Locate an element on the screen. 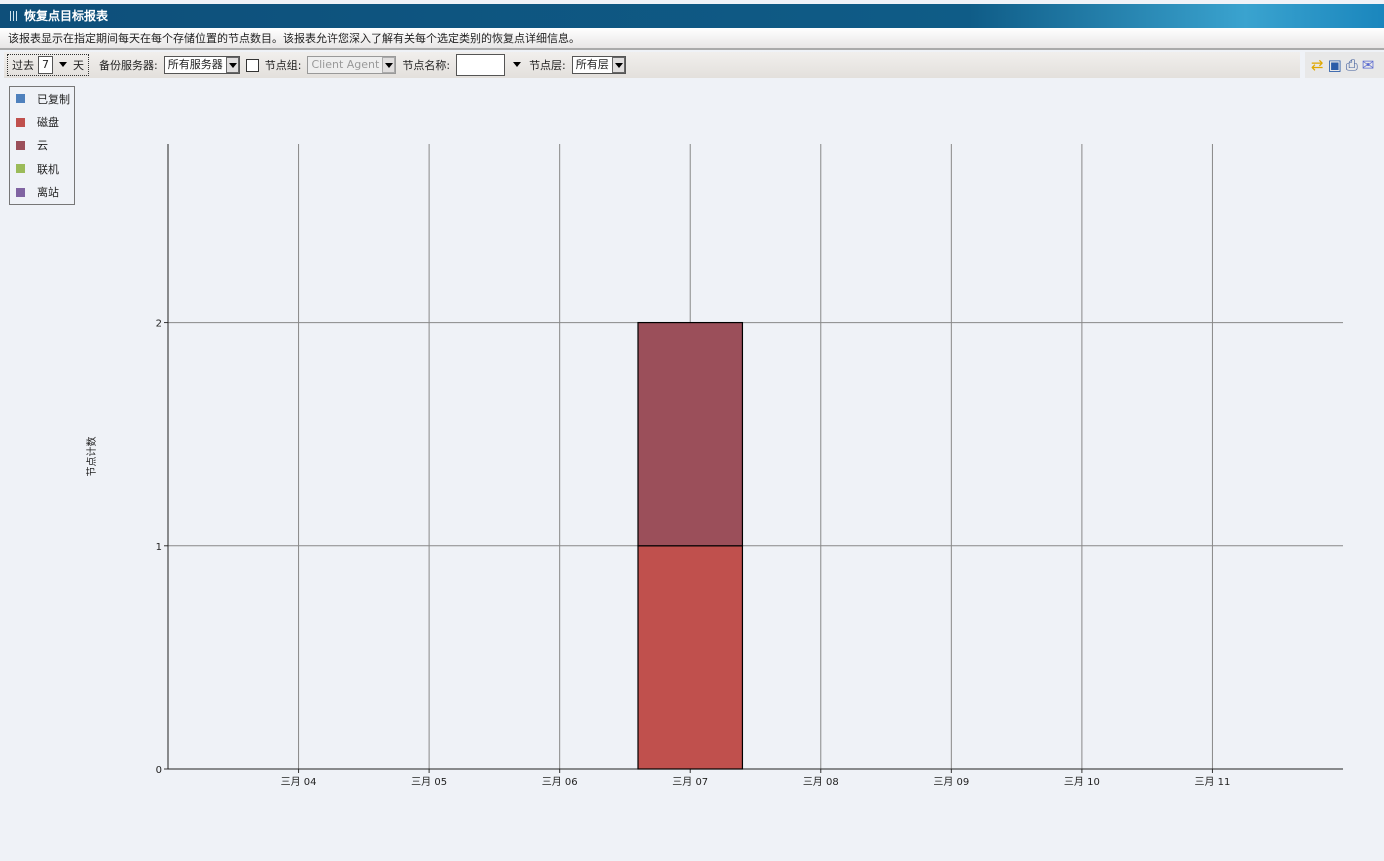 The image size is (1384, 861). x-tick-label: 三月 06 is located at coordinates (560, 782).